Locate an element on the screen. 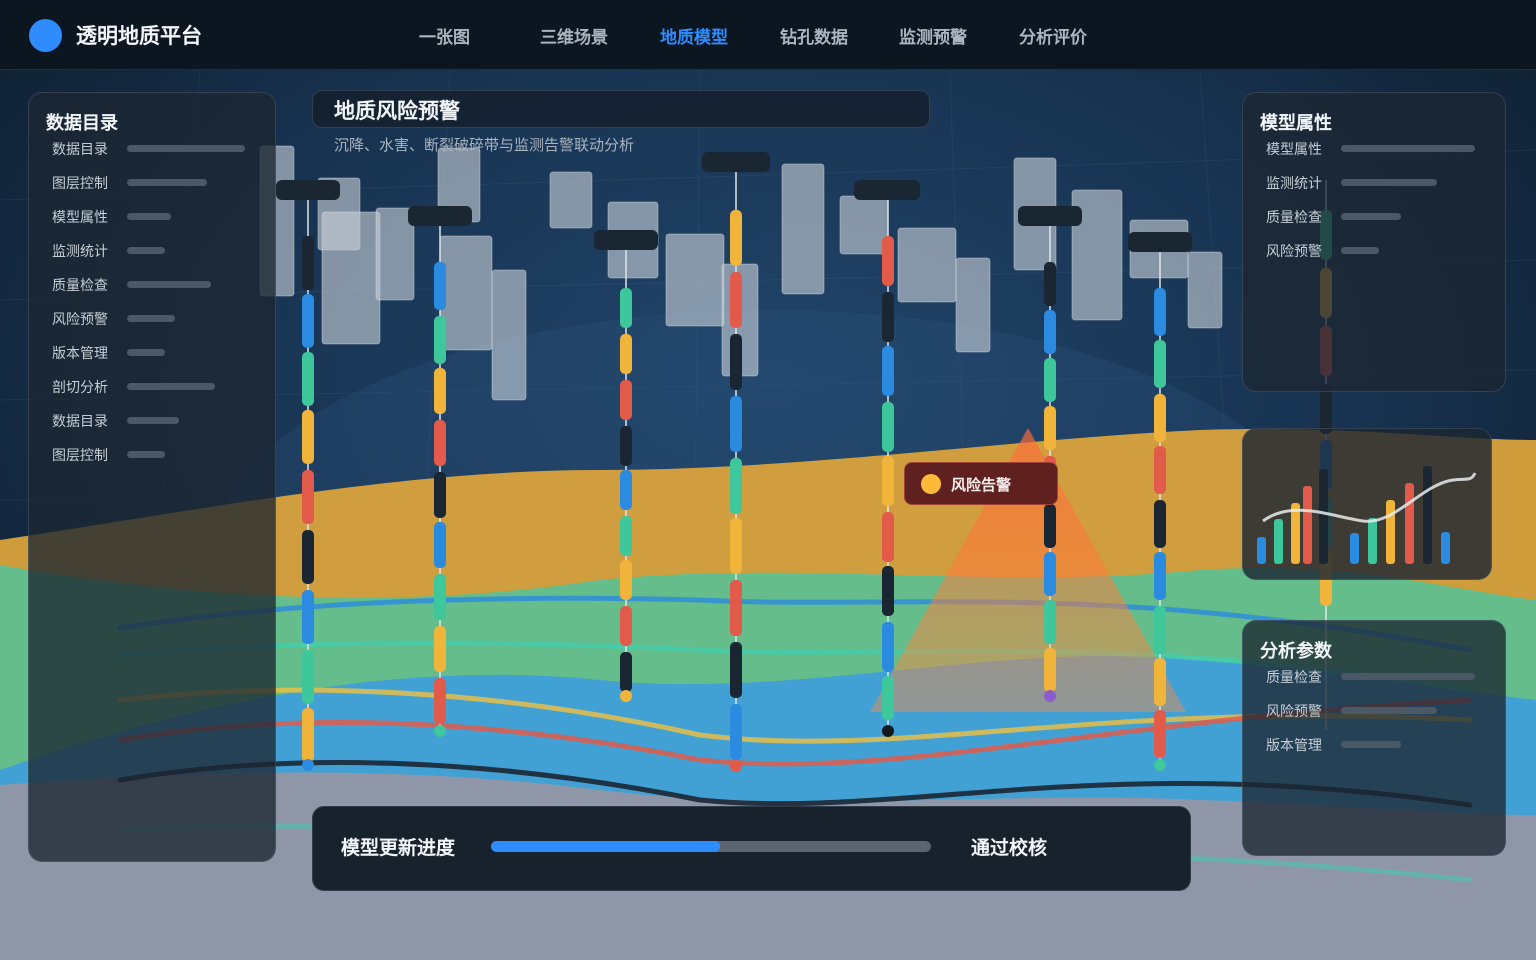  model-update-progress-panel: 模型更新进度 通过校核 is located at coordinates (751, 848).